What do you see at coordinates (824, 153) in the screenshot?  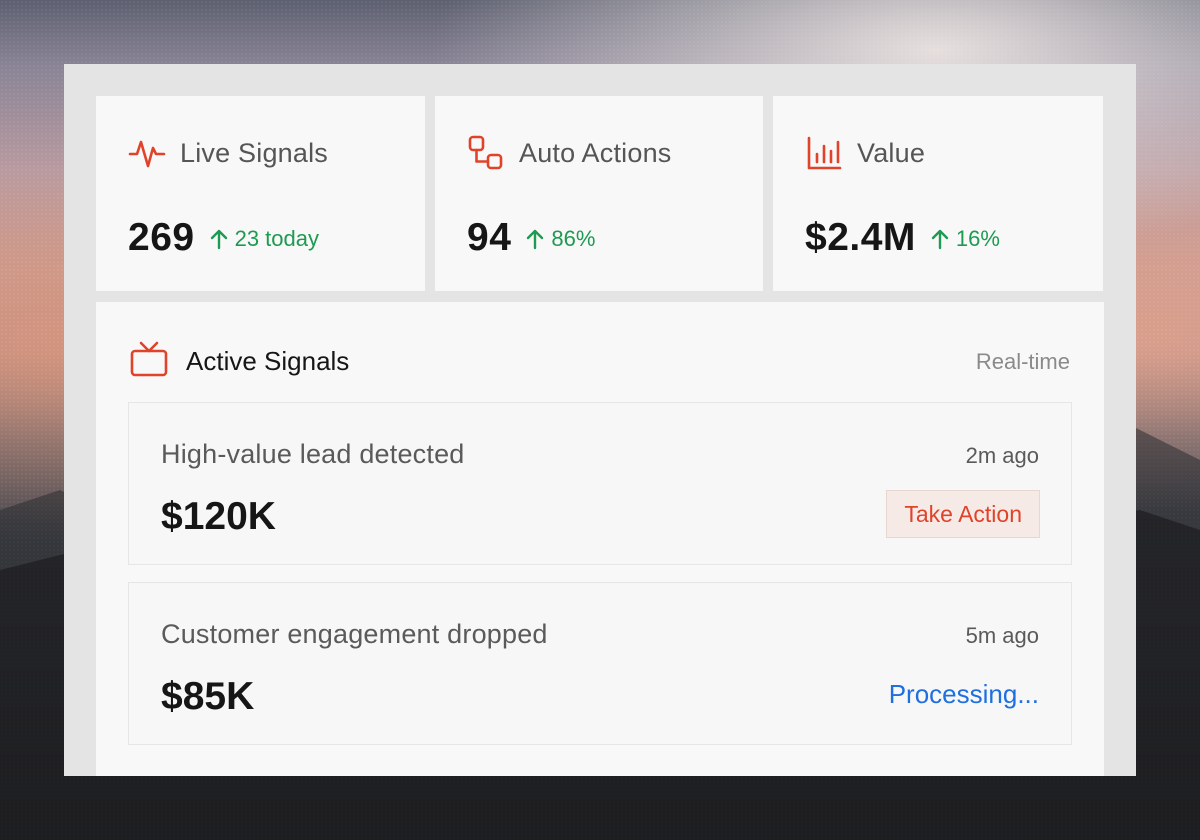 I see `bar-chart-icon` at bounding box center [824, 153].